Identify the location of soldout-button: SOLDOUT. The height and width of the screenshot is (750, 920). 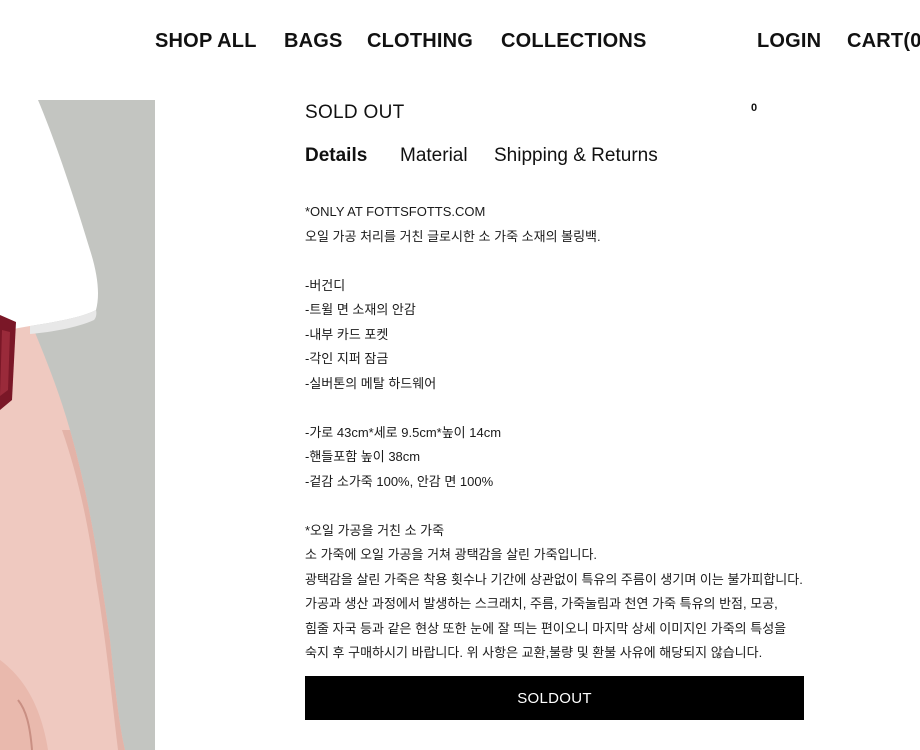
(554, 698).